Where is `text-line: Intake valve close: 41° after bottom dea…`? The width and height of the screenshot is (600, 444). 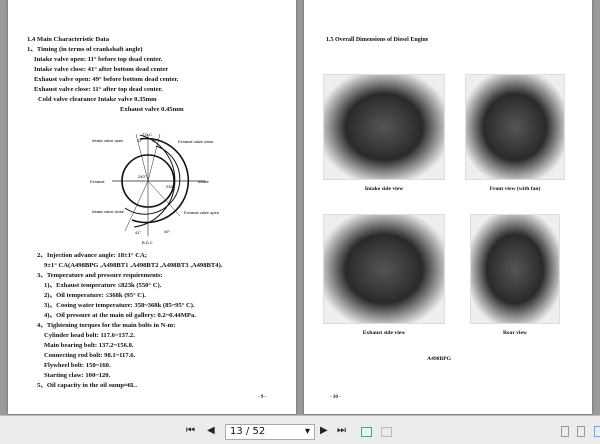
text-line: Intake valve close: 41° after bottom dea… is located at coordinates (101, 69).